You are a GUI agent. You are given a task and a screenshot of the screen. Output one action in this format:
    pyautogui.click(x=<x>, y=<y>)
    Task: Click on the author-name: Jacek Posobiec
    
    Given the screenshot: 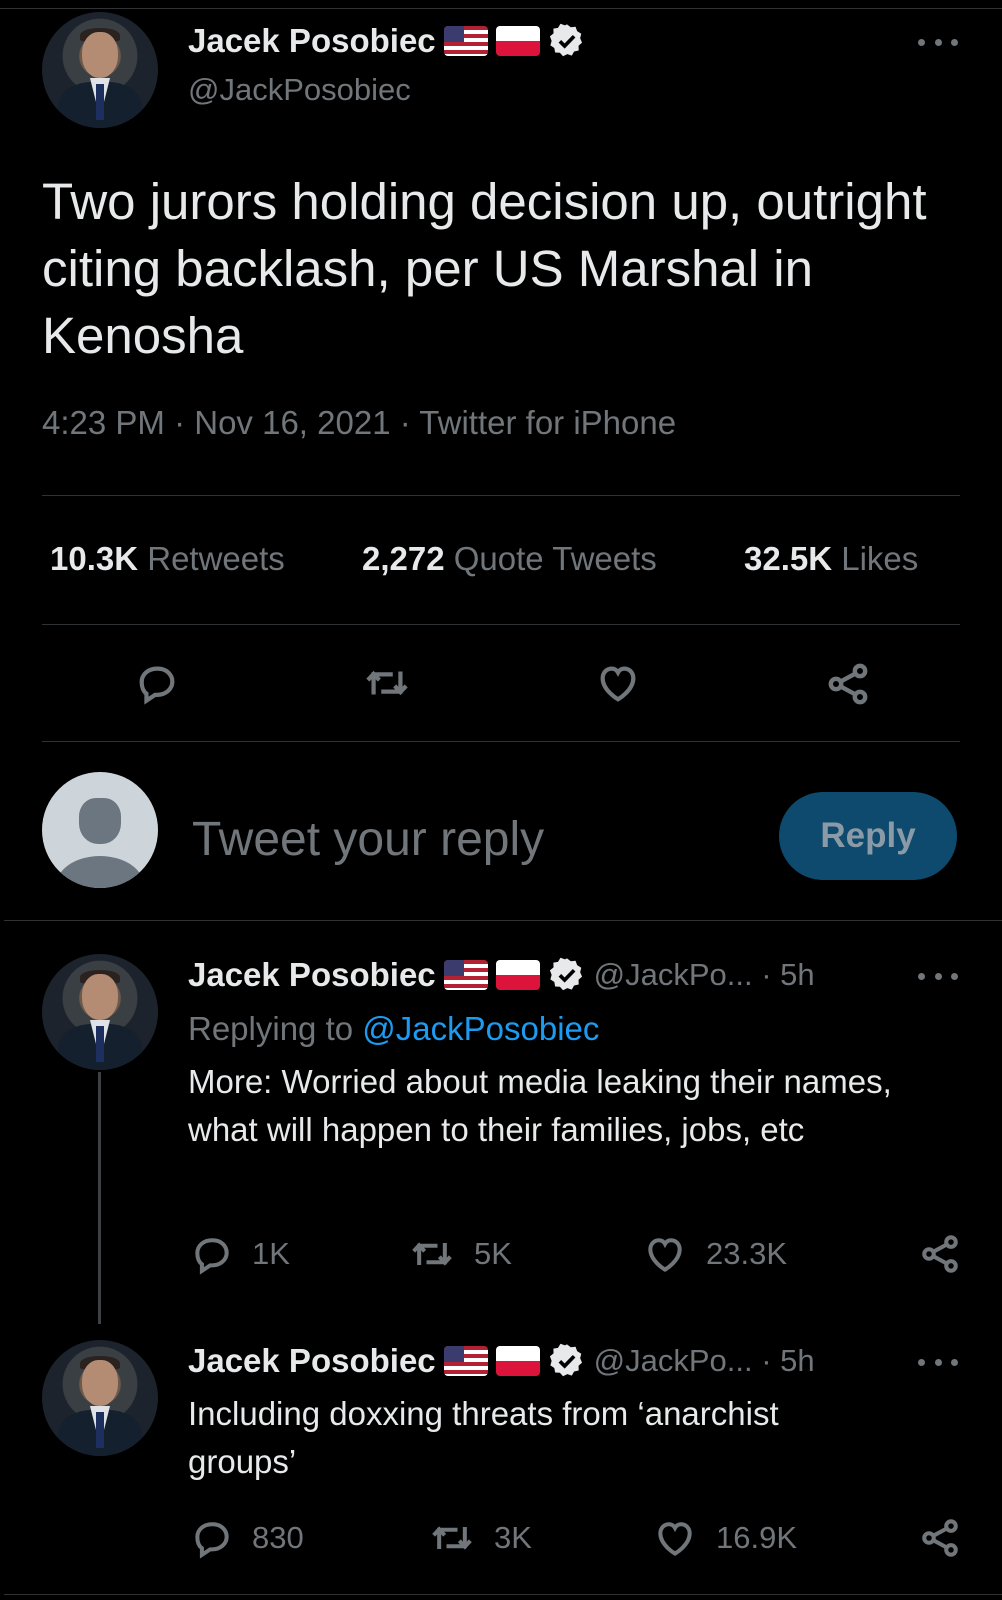 What is the action you would take?
    pyautogui.click(x=312, y=41)
    